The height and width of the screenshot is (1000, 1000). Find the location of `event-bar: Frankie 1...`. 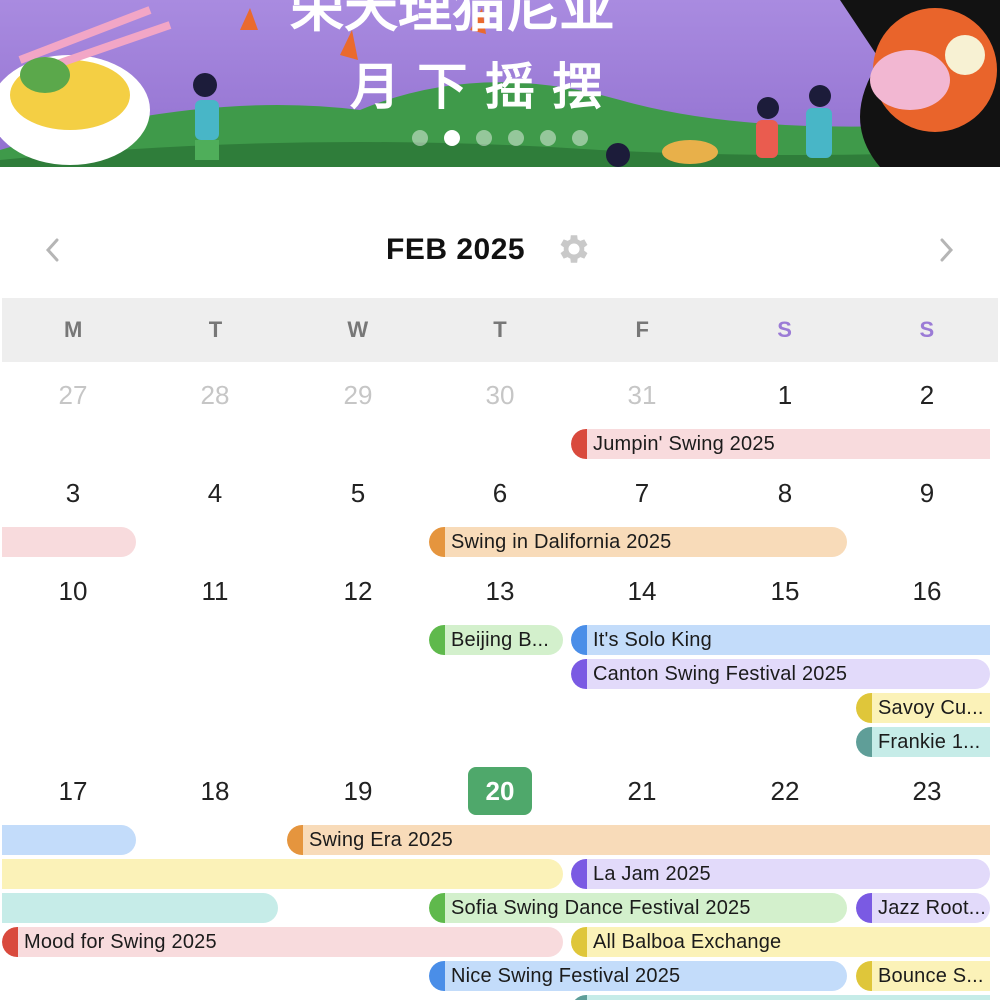

event-bar: Frankie 1... is located at coordinates (923, 742).